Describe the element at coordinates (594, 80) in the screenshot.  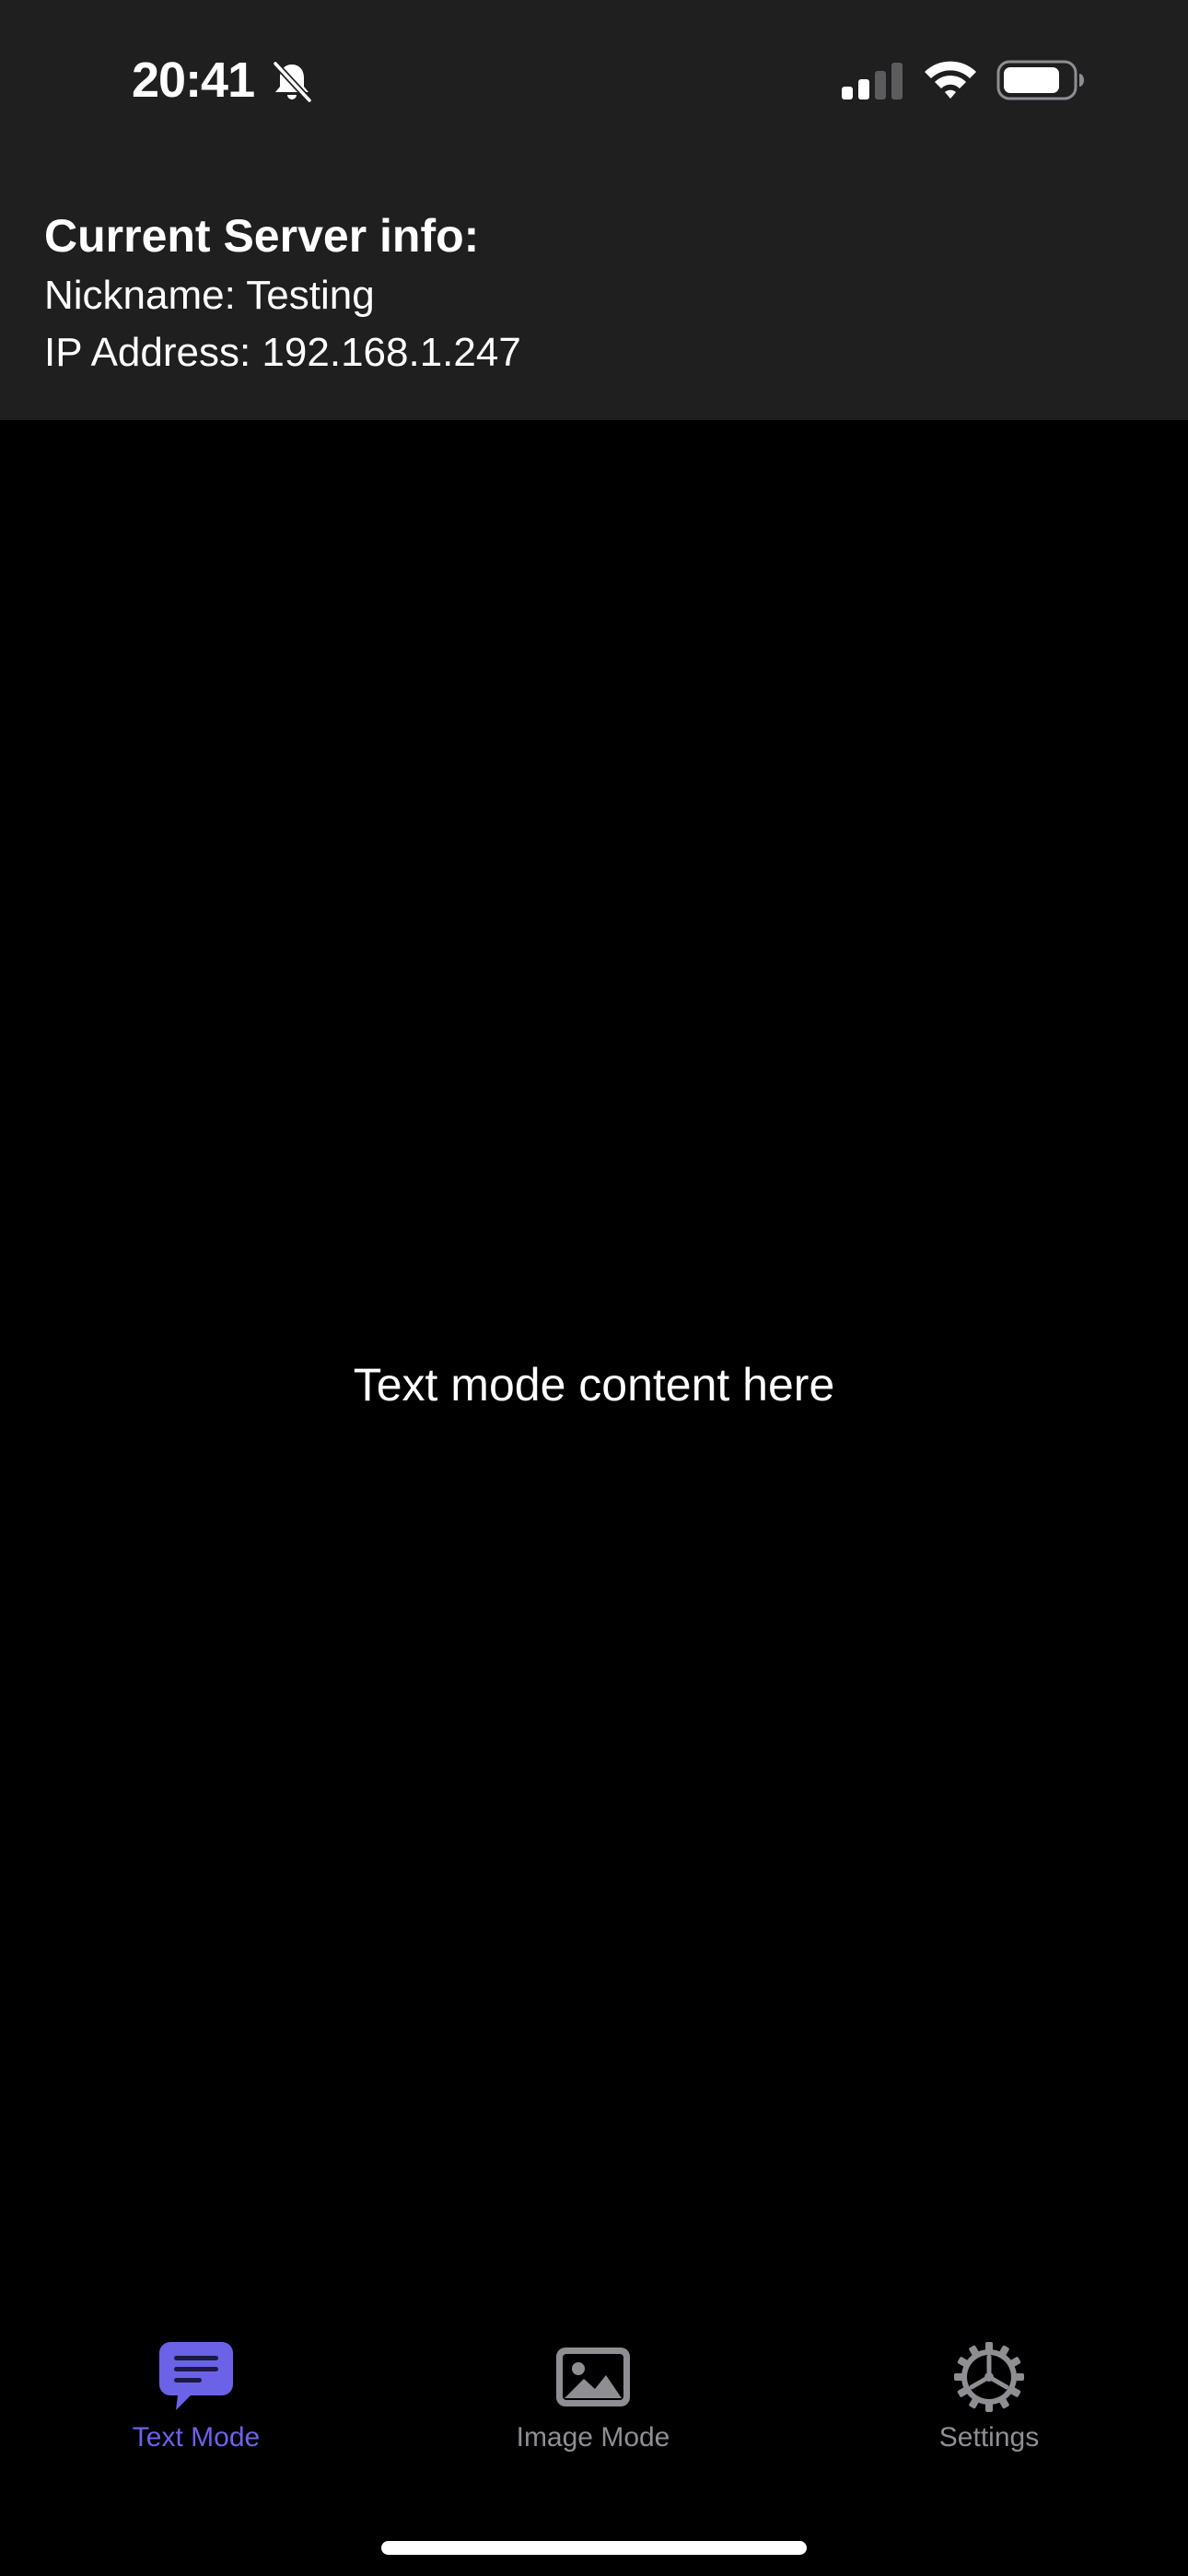
I see `status-bar: 20:41` at that location.